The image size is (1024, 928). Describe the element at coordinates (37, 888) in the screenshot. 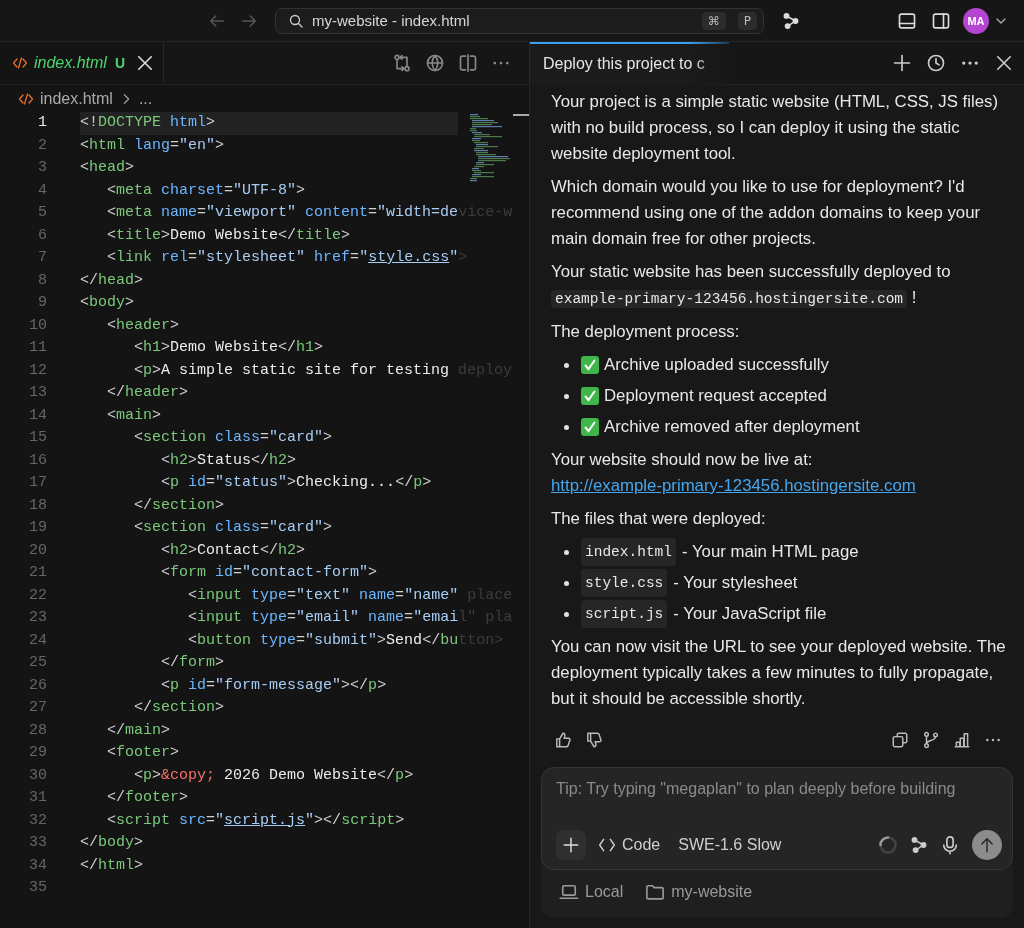

I see `line-number: 35` at that location.